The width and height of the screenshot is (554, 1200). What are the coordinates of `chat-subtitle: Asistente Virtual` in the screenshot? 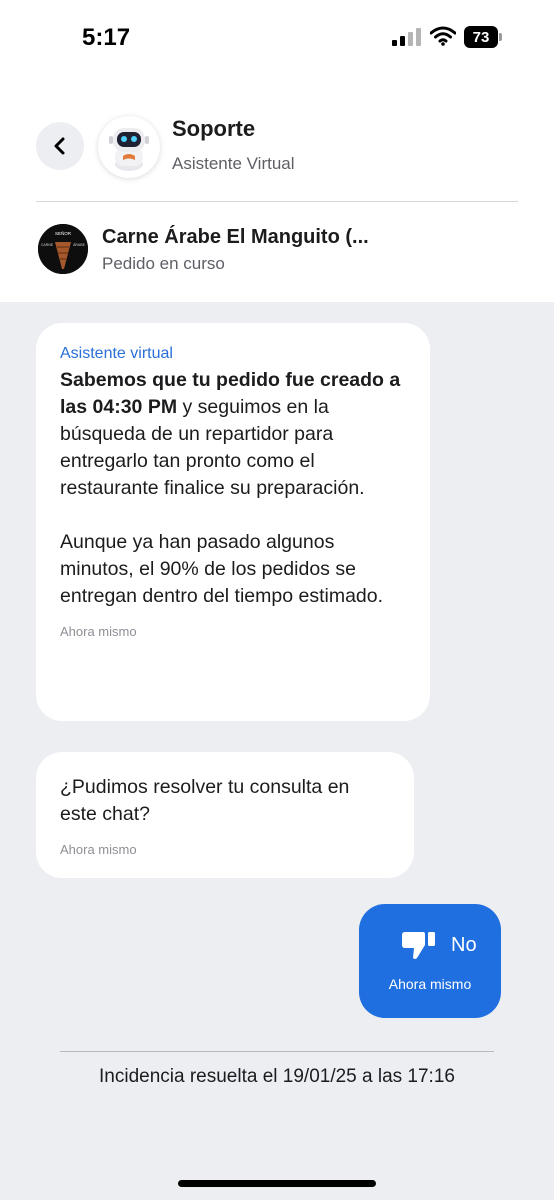 It's located at (233, 163).